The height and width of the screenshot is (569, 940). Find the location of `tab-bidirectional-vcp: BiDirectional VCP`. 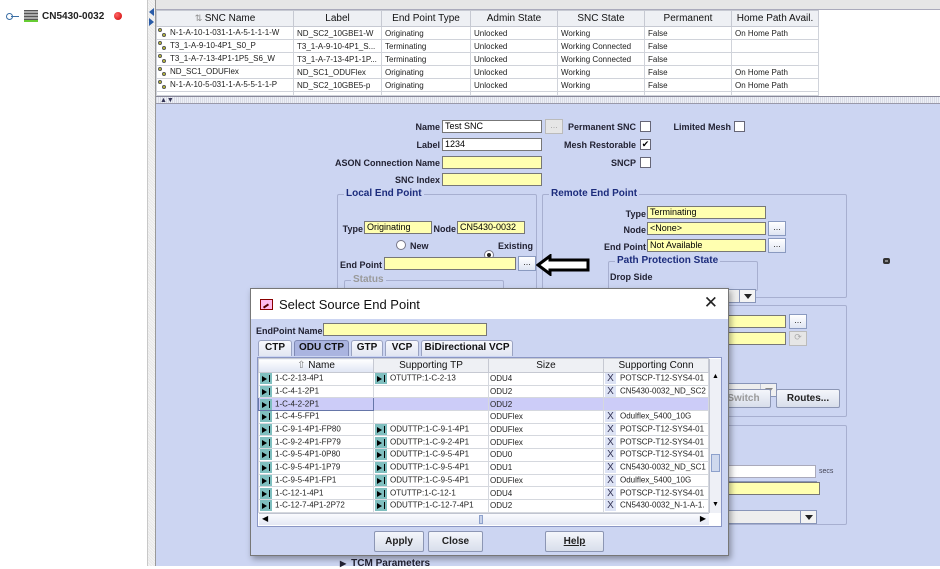

tab-bidirectional-vcp: BiDirectional VCP is located at coordinates (467, 348).